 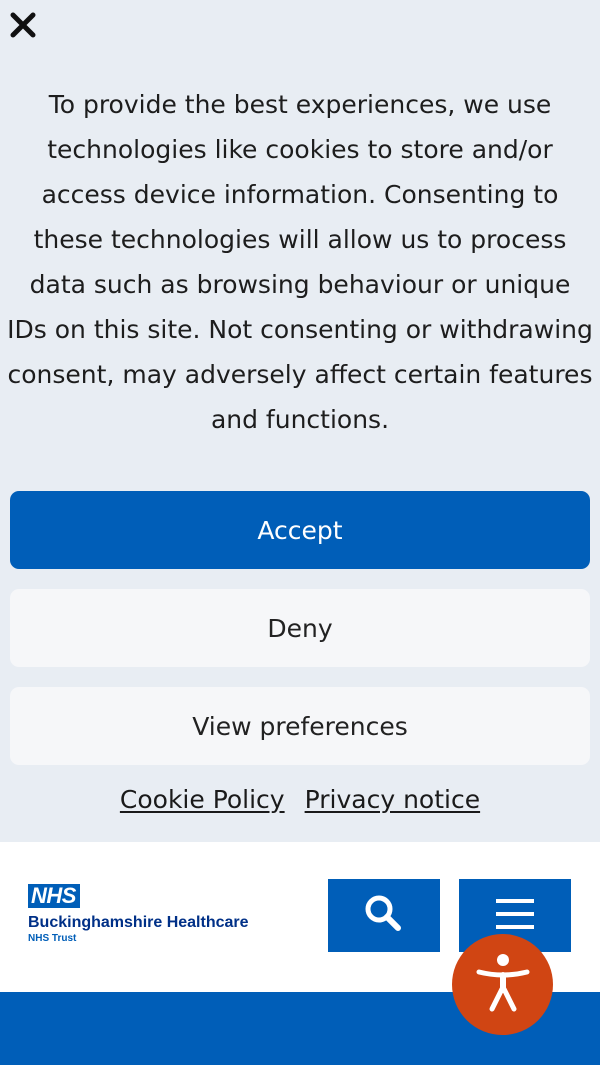 I want to click on hamburger-menu-icon, so click(x=515, y=916).